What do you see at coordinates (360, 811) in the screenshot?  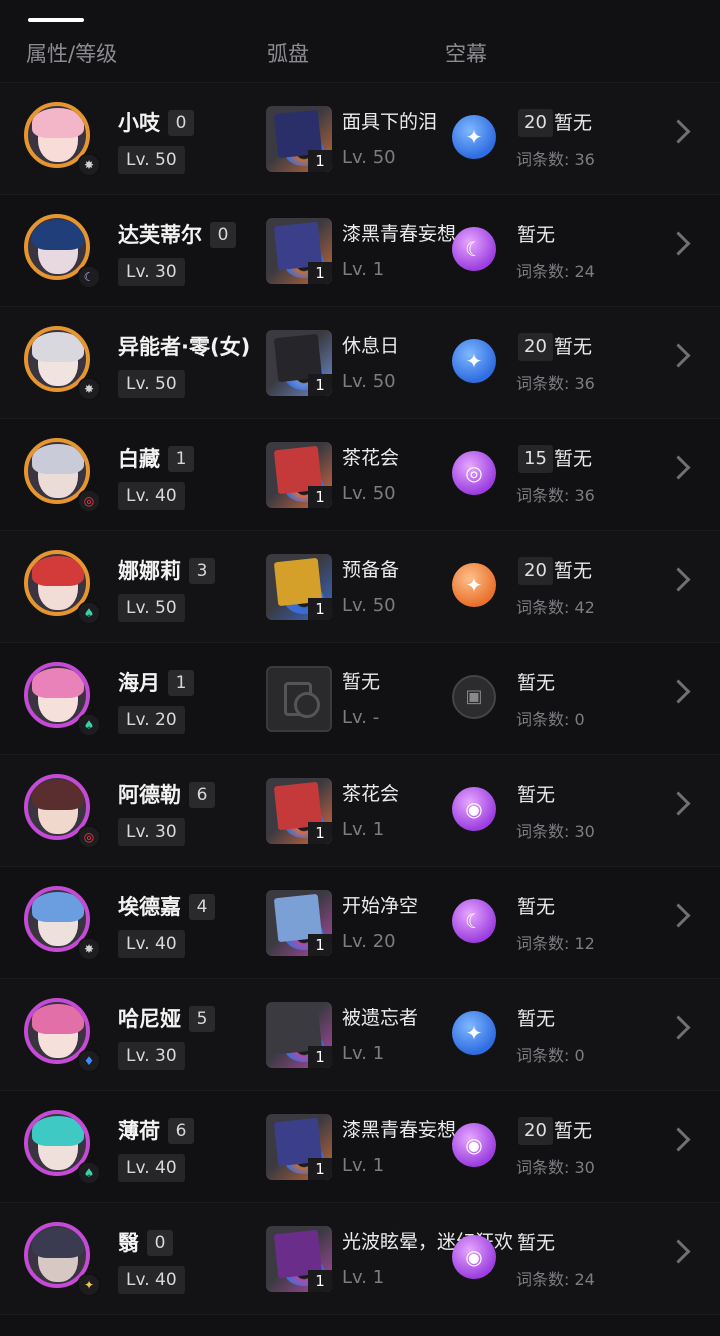 I see `character-row: ◎ 阿德勒 6 Lv. 30 1 茶花会 Lv. 1 ◉ 暂无 词条数: 30` at bounding box center [360, 811].